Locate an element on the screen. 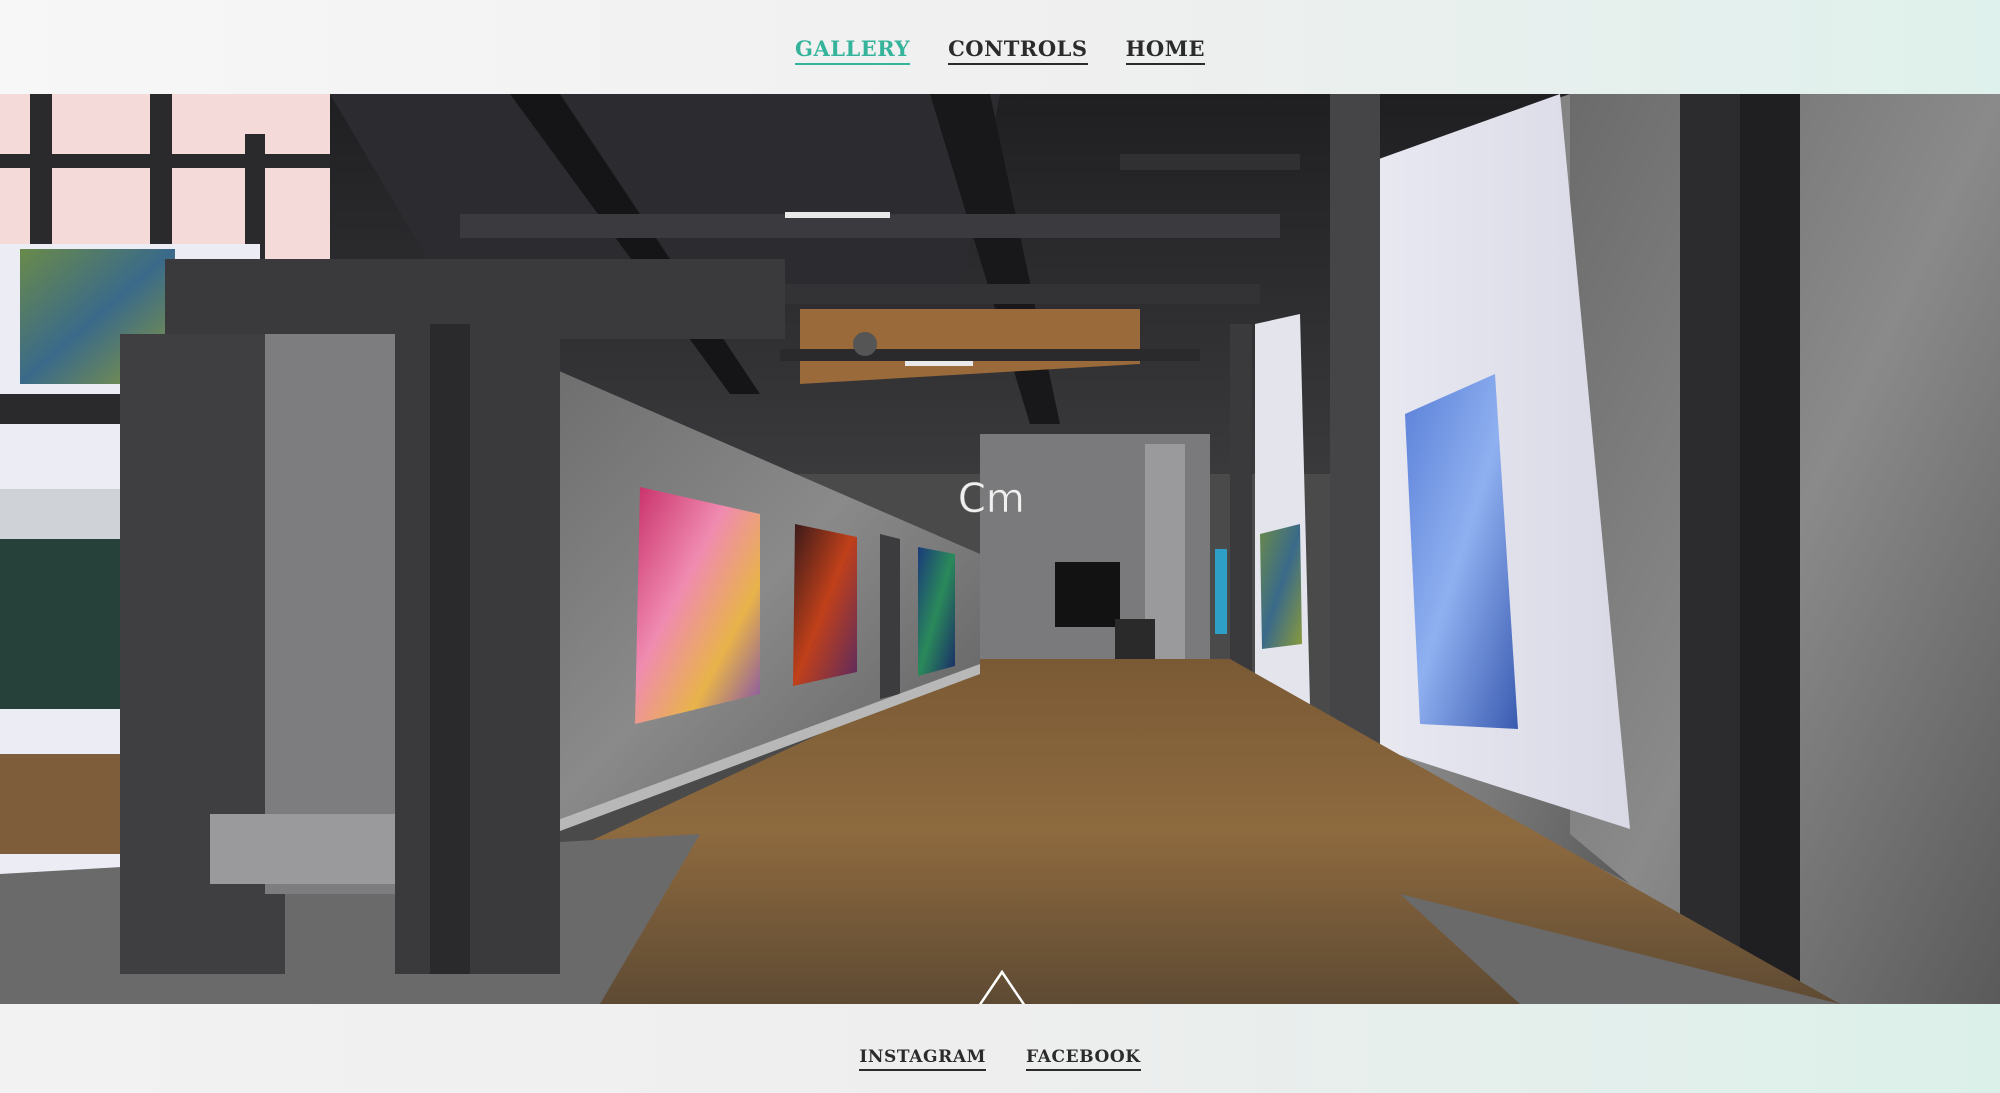 Image resolution: width=2000 pixels, height=1093 pixels. social-footer: INSTAGRAM FACEBOOK is located at coordinates (1000, 1048).